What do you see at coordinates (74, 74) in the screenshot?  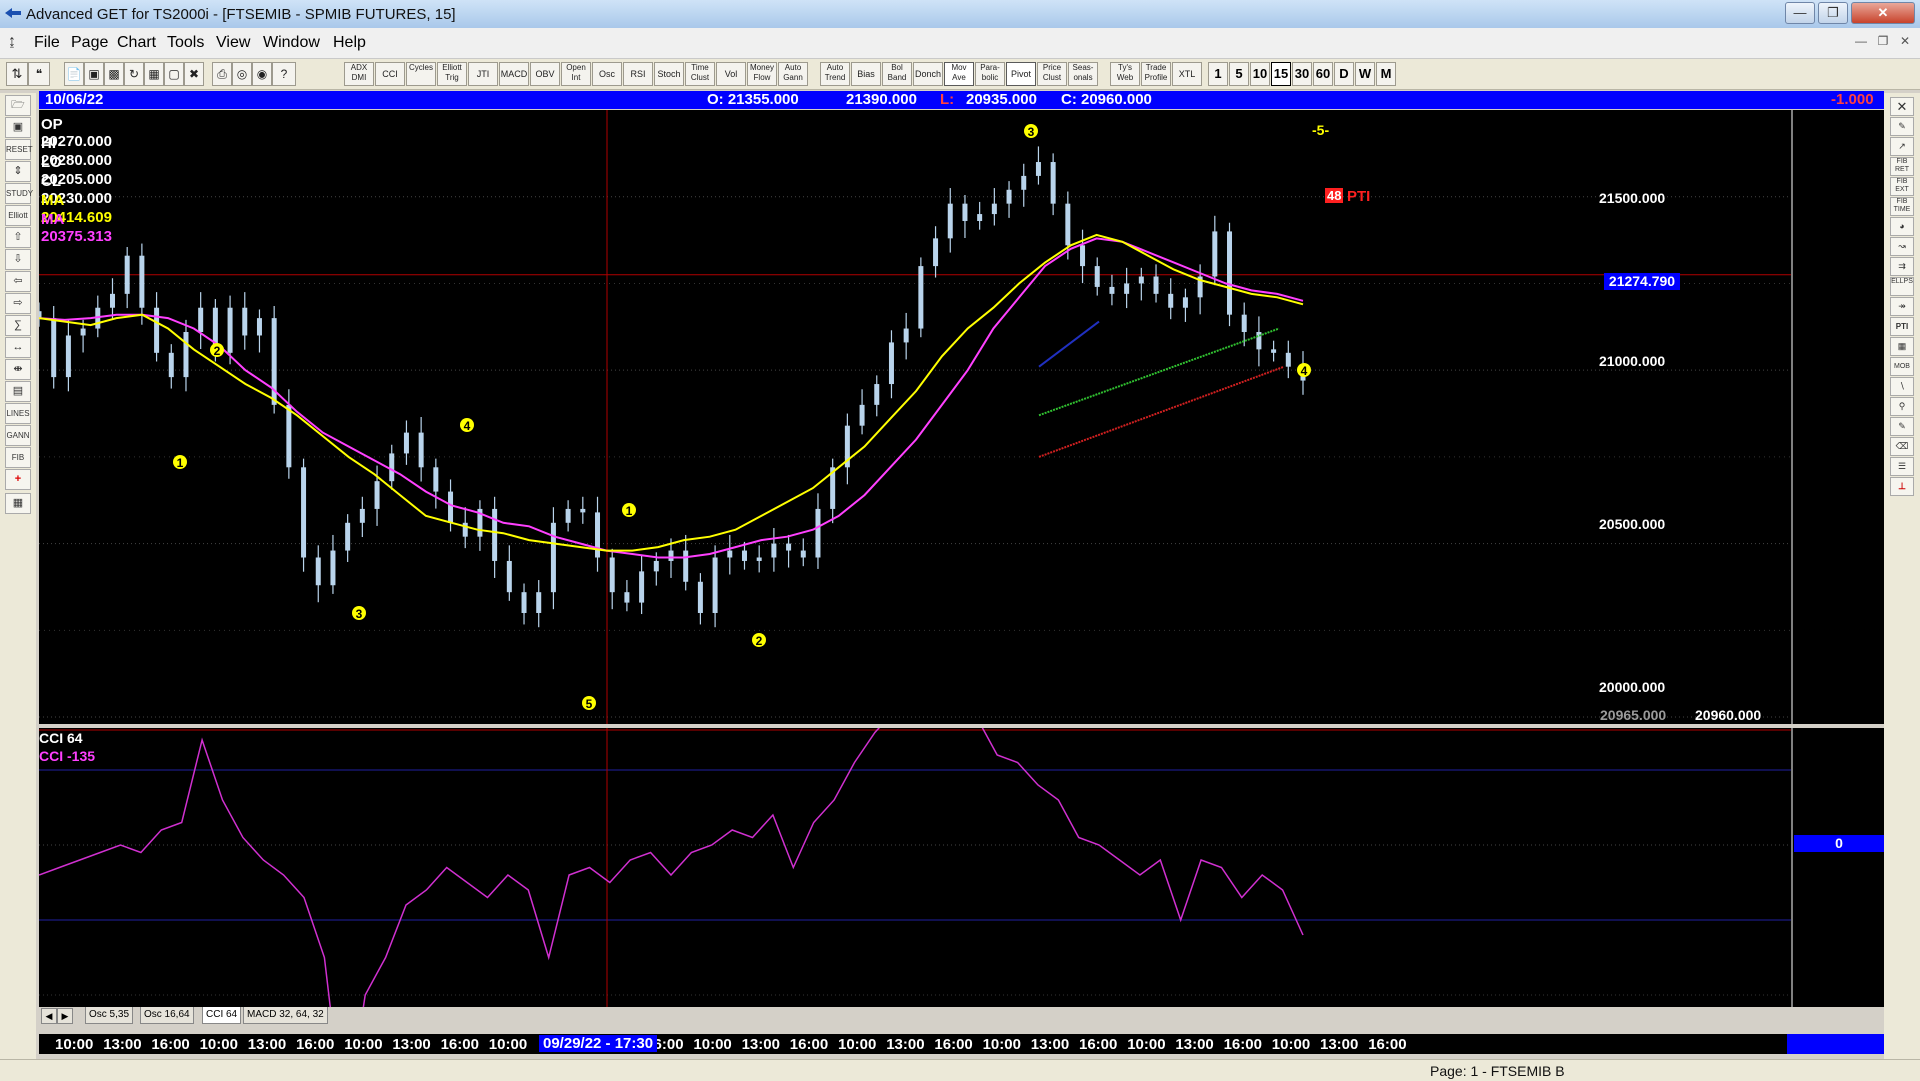 I see `new-page-icon: 📄` at bounding box center [74, 74].